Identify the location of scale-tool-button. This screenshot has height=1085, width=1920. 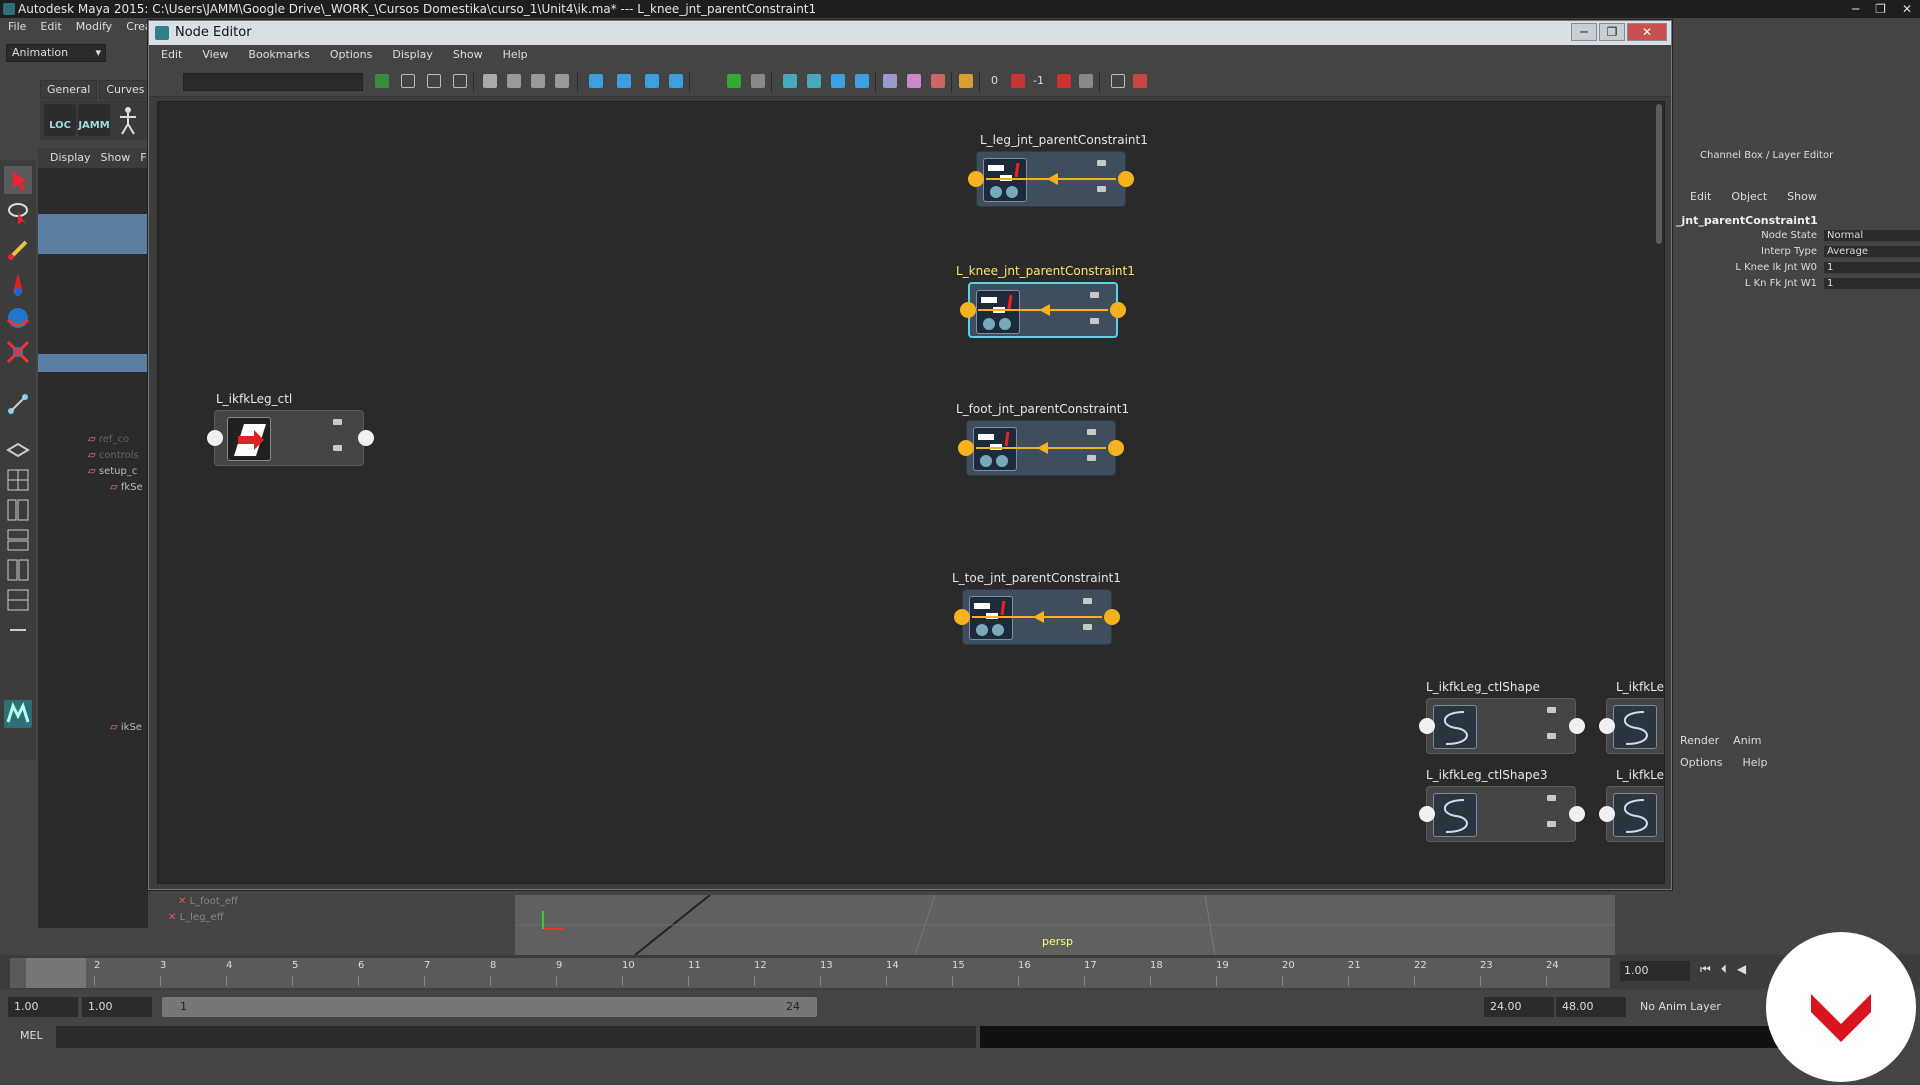
(18, 352).